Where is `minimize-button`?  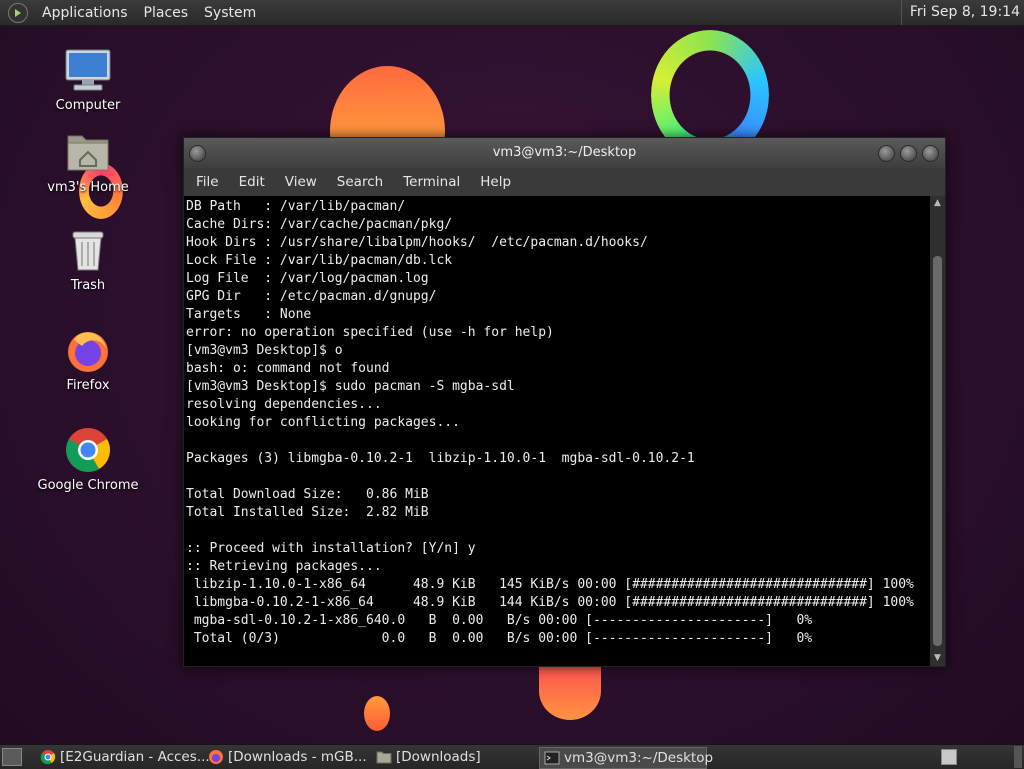 minimize-button is located at coordinates (886, 153).